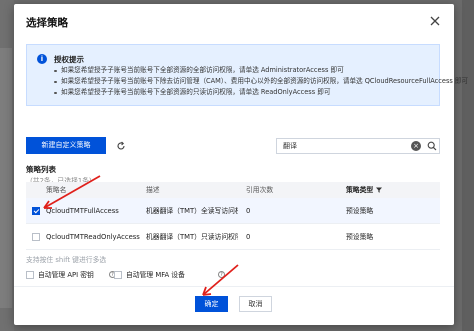 The height and width of the screenshot is (331, 474). What do you see at coordinates (153, 190) in the screenshot?
I see `header-description: 描述` at bounding box center [153, 190].